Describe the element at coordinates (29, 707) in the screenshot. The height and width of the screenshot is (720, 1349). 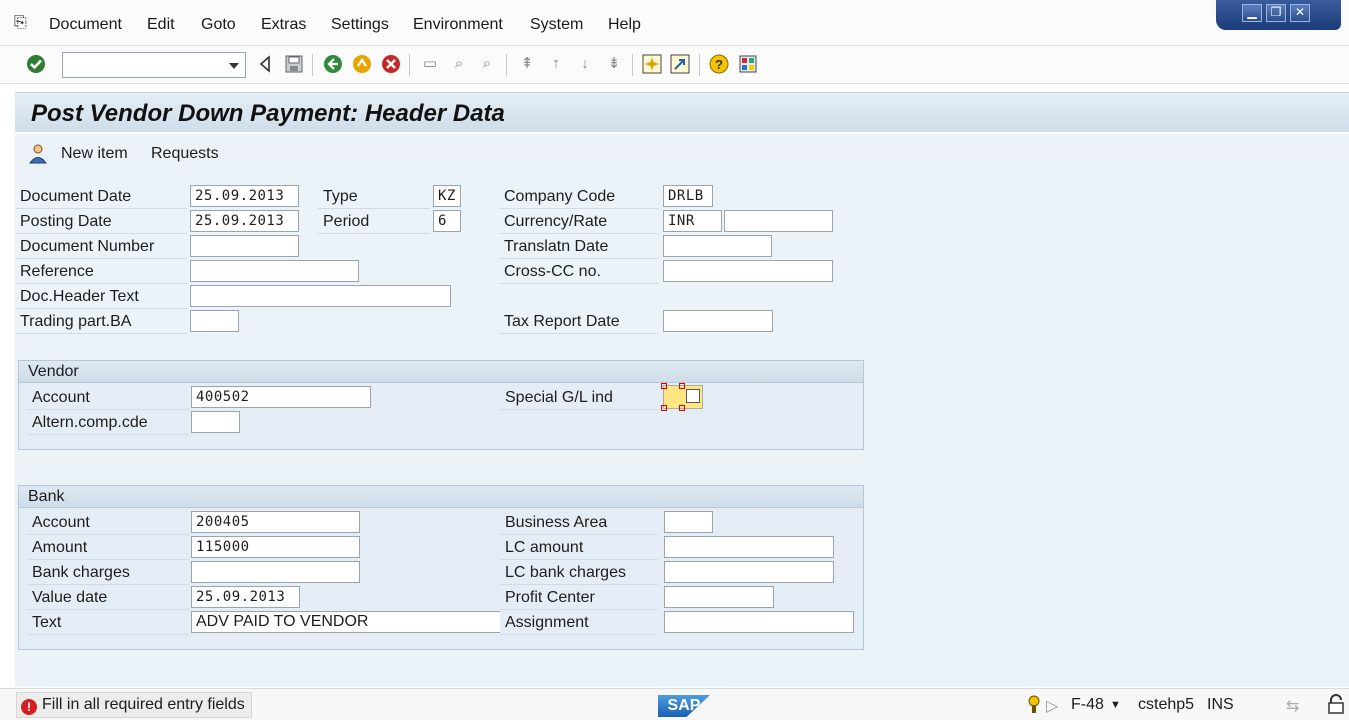
I see `error-icon: !` at that location.